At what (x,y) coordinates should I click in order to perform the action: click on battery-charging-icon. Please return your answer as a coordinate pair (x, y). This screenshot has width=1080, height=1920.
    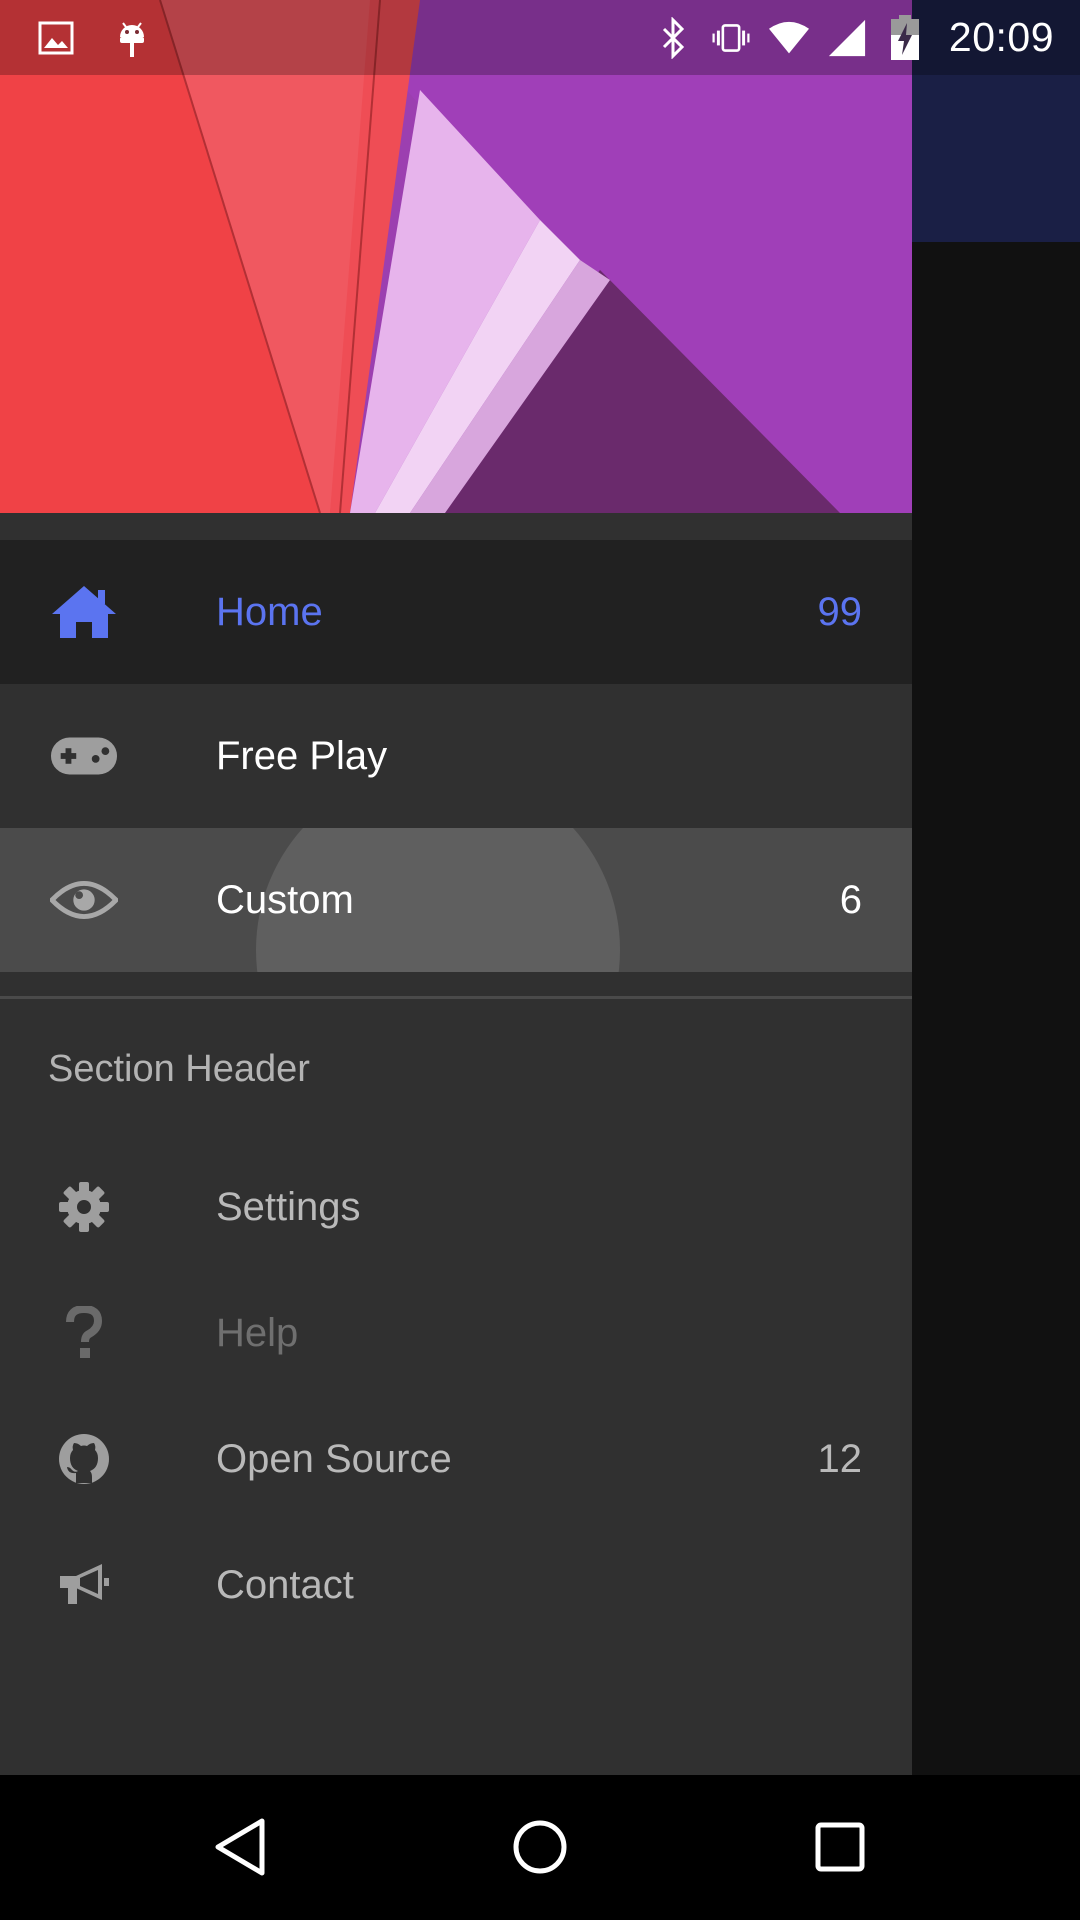
    Looking at the image, I should click on (905, 37).